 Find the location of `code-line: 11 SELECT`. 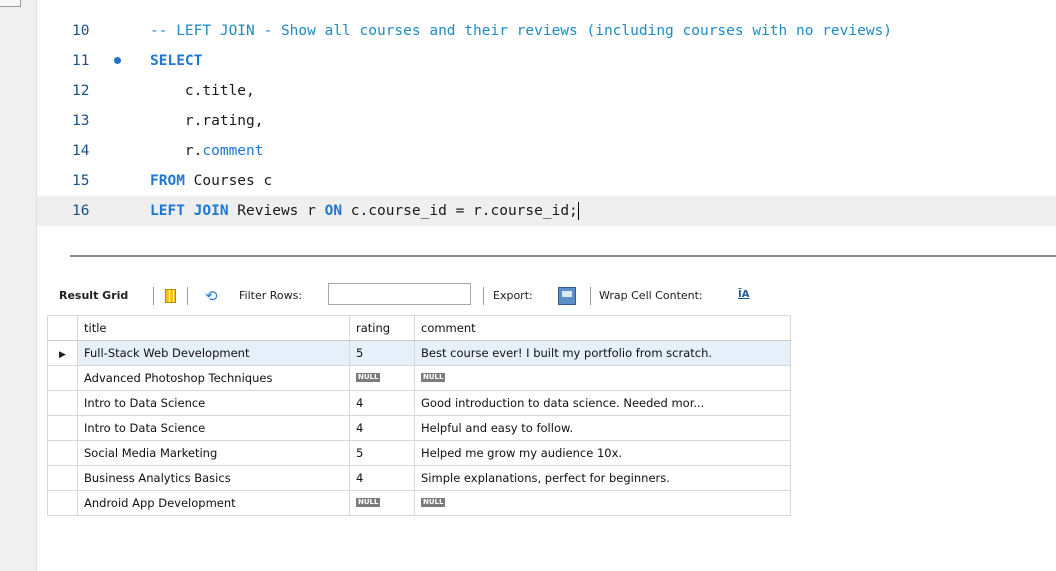

code-line: 11 SELECT is located at coordinates (546, 61).